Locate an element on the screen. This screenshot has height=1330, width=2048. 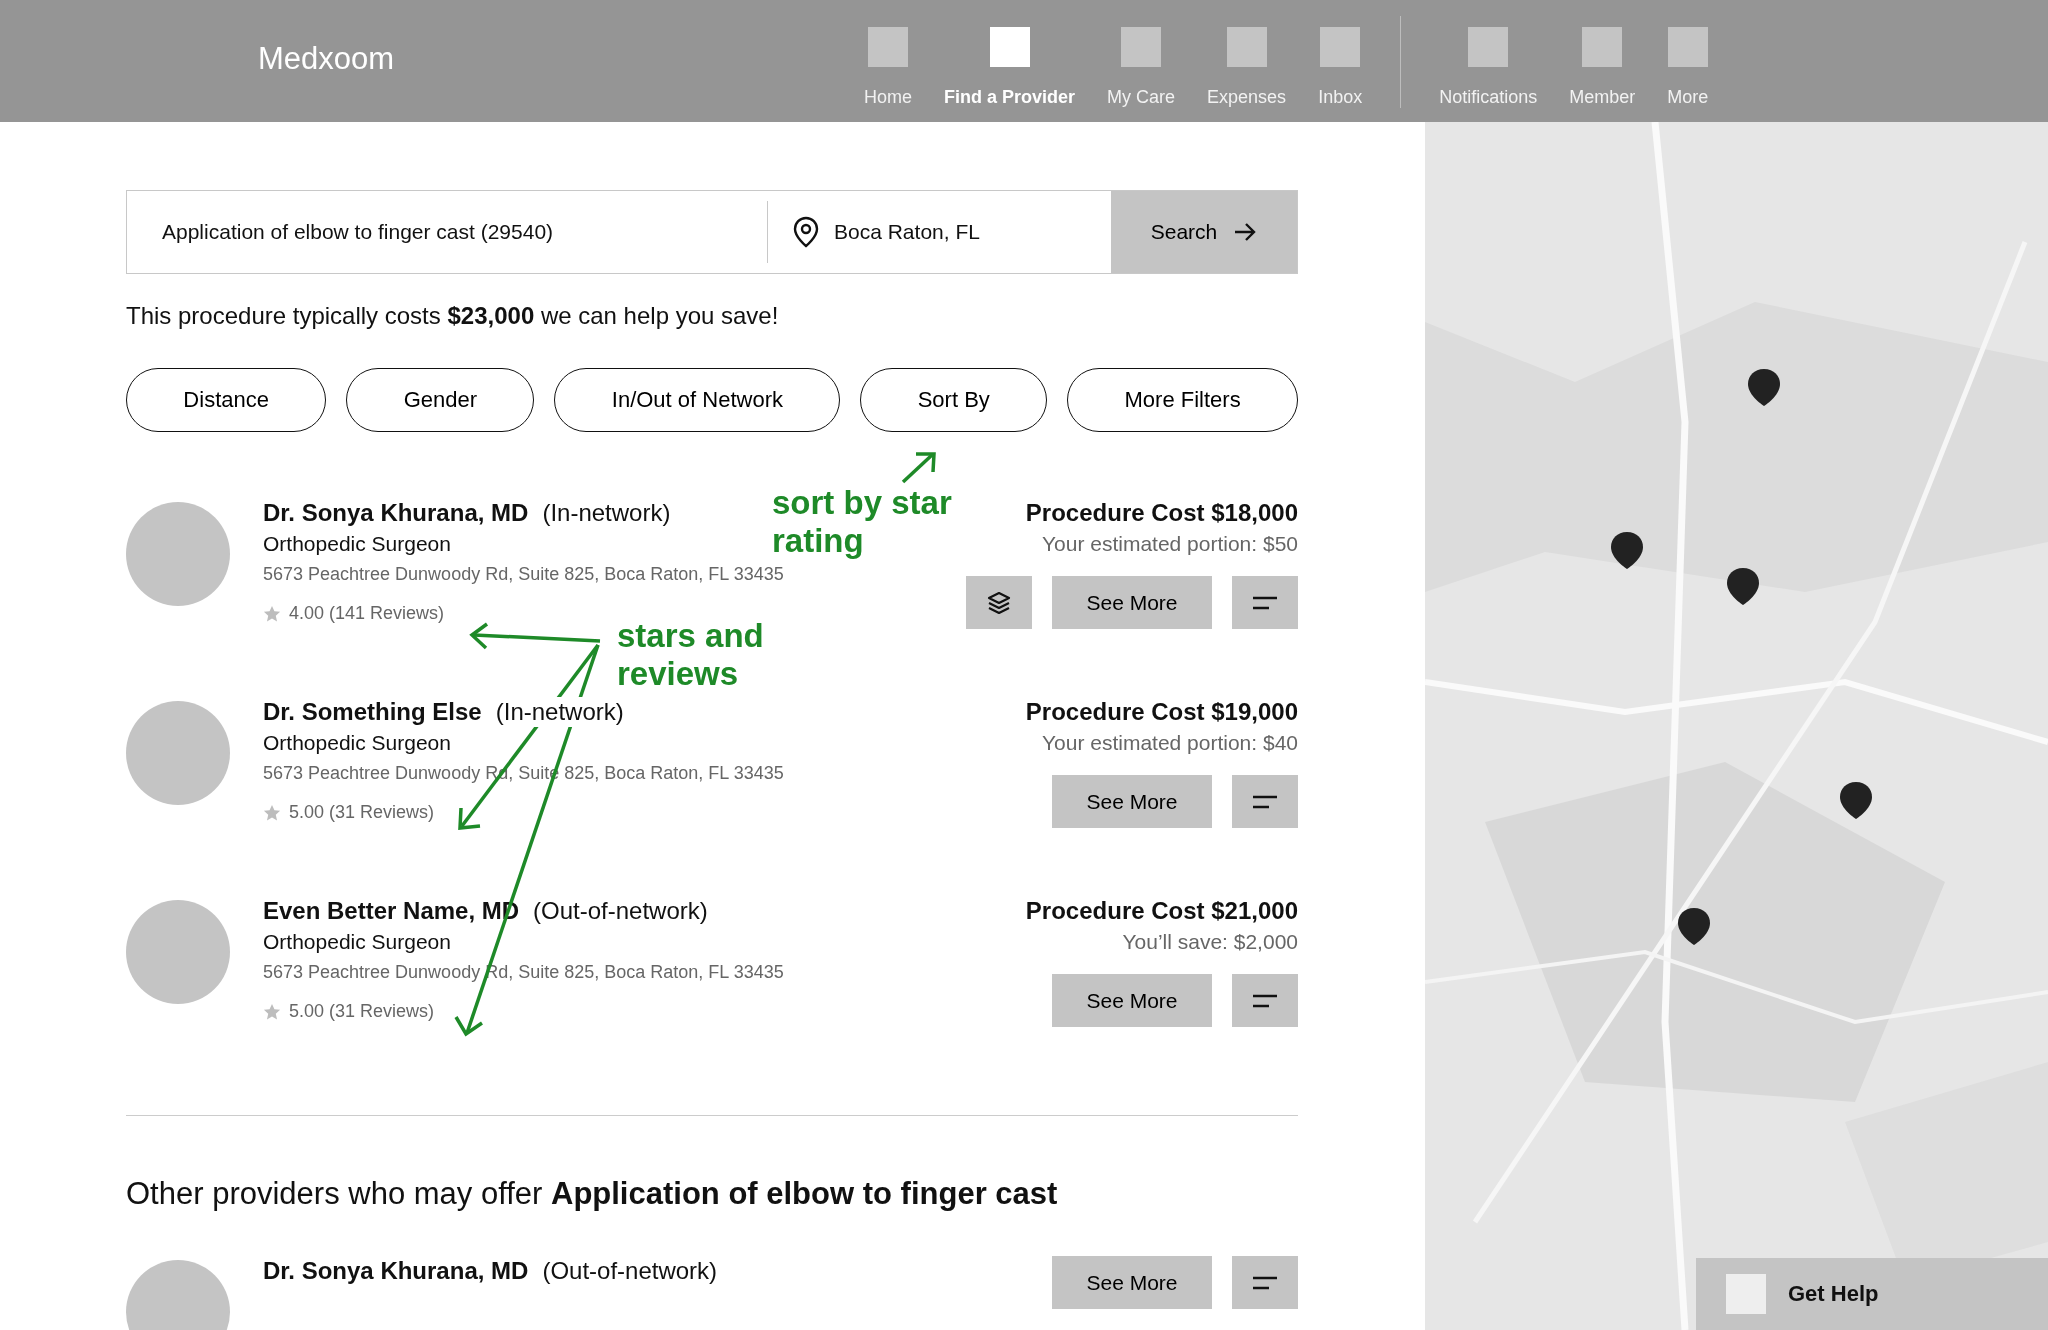
layers-icon is located at coordinates (999, 602).